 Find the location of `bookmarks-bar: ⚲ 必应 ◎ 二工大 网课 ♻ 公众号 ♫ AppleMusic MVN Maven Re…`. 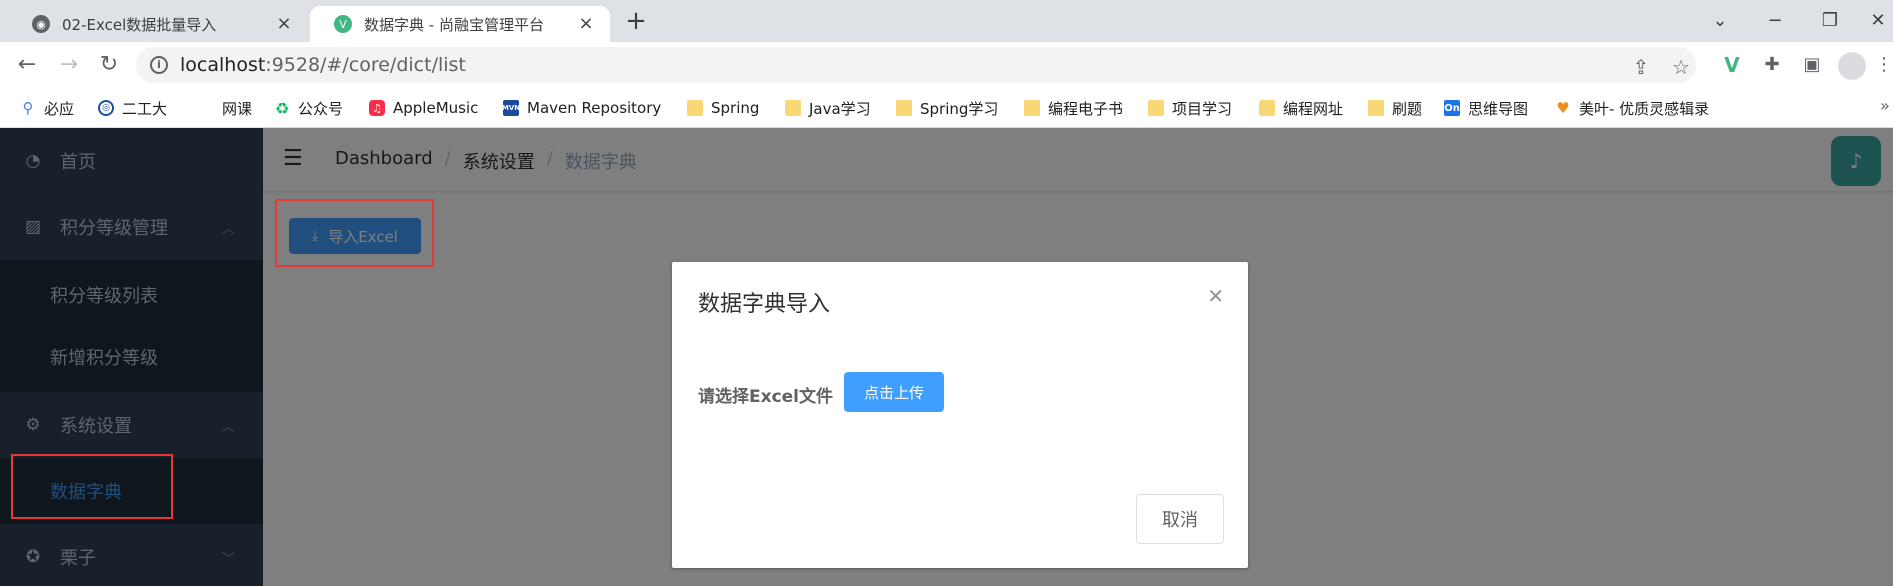

bookmarks-bar: ⚲ 必应 ◎ 二工大 网课 ♻ 公众号 ♫ AppleMusic MVN Maven Re… is located at coordinates (946, 108).